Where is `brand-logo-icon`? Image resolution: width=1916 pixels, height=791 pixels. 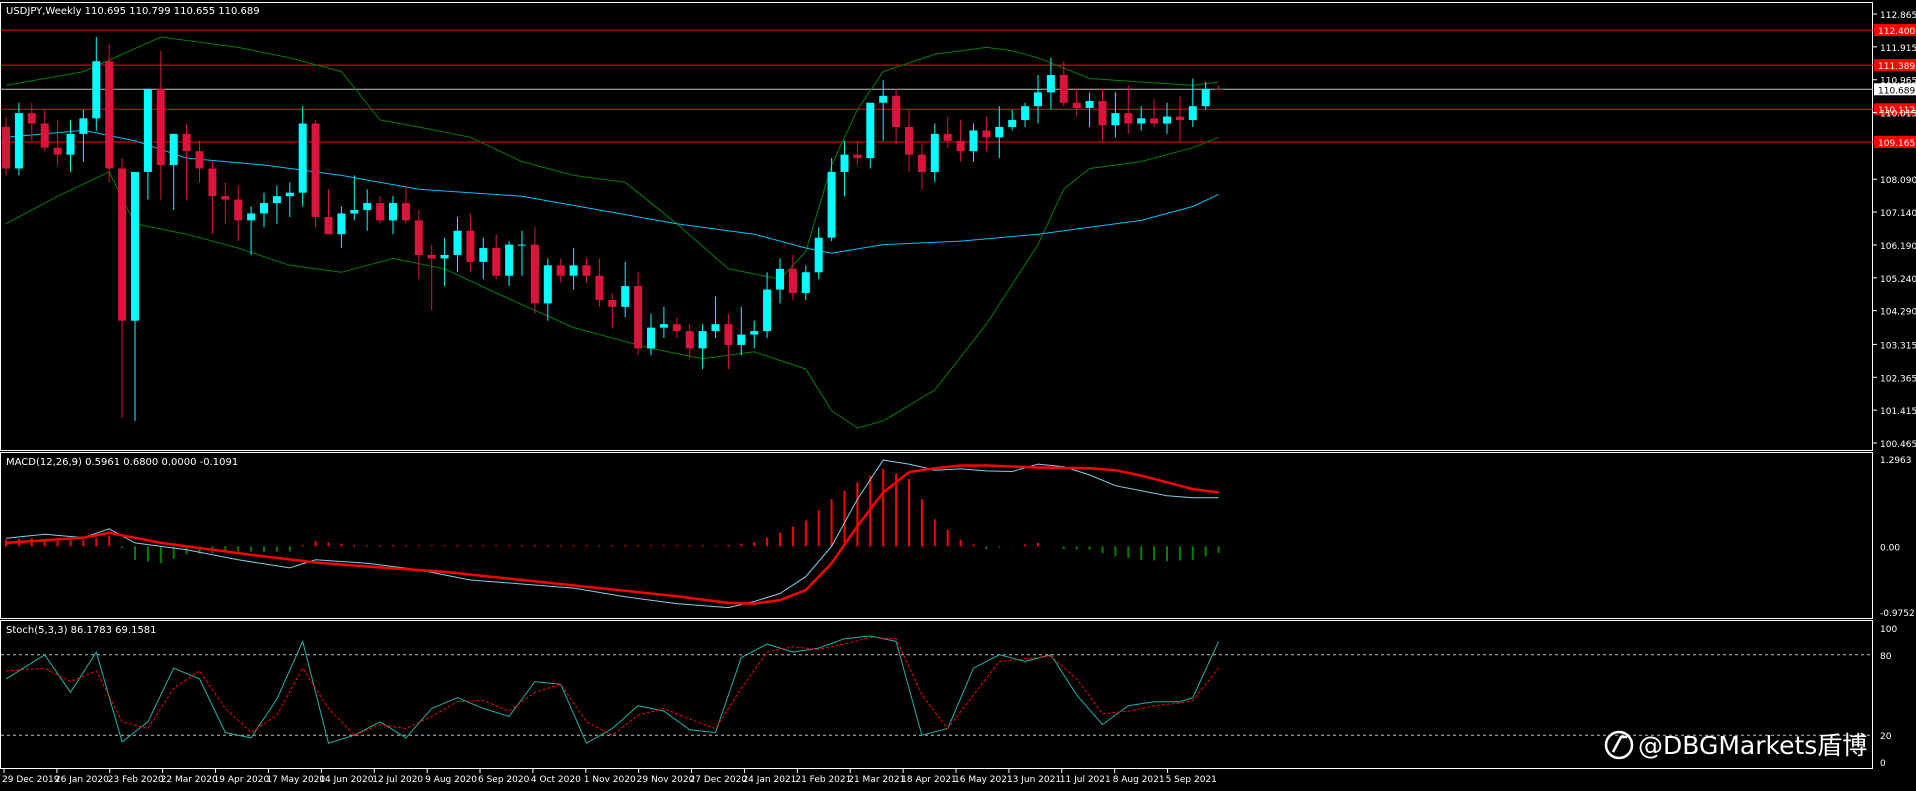
brand-logo-icon is located at coordinates (1619, 745).